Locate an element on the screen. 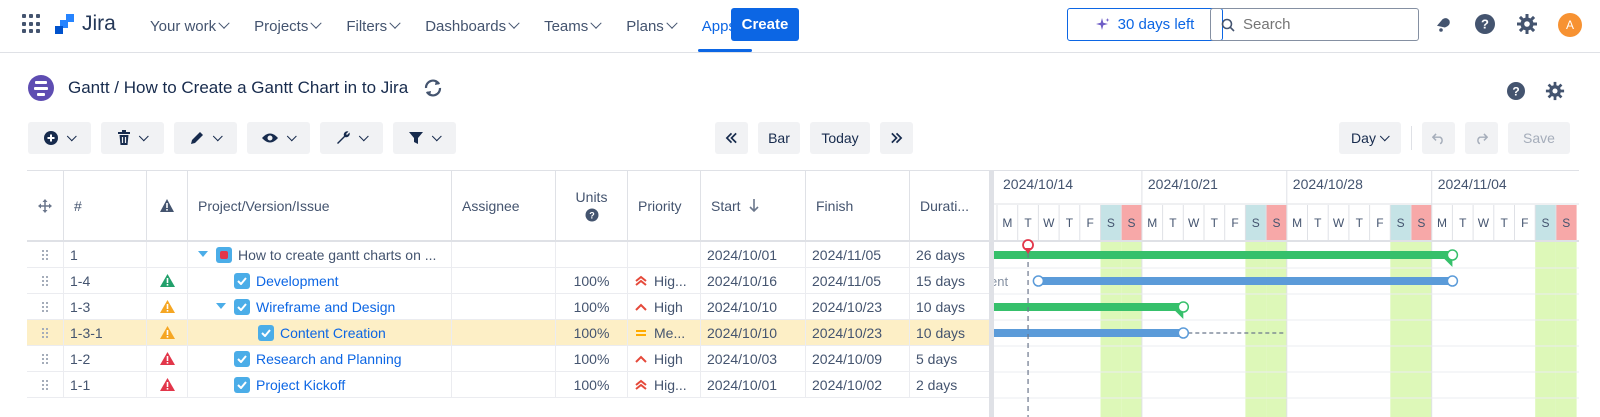 The image size is (1600, 417). finish-date-cell: 2024/10/09 is located at coordinates (858, 358).